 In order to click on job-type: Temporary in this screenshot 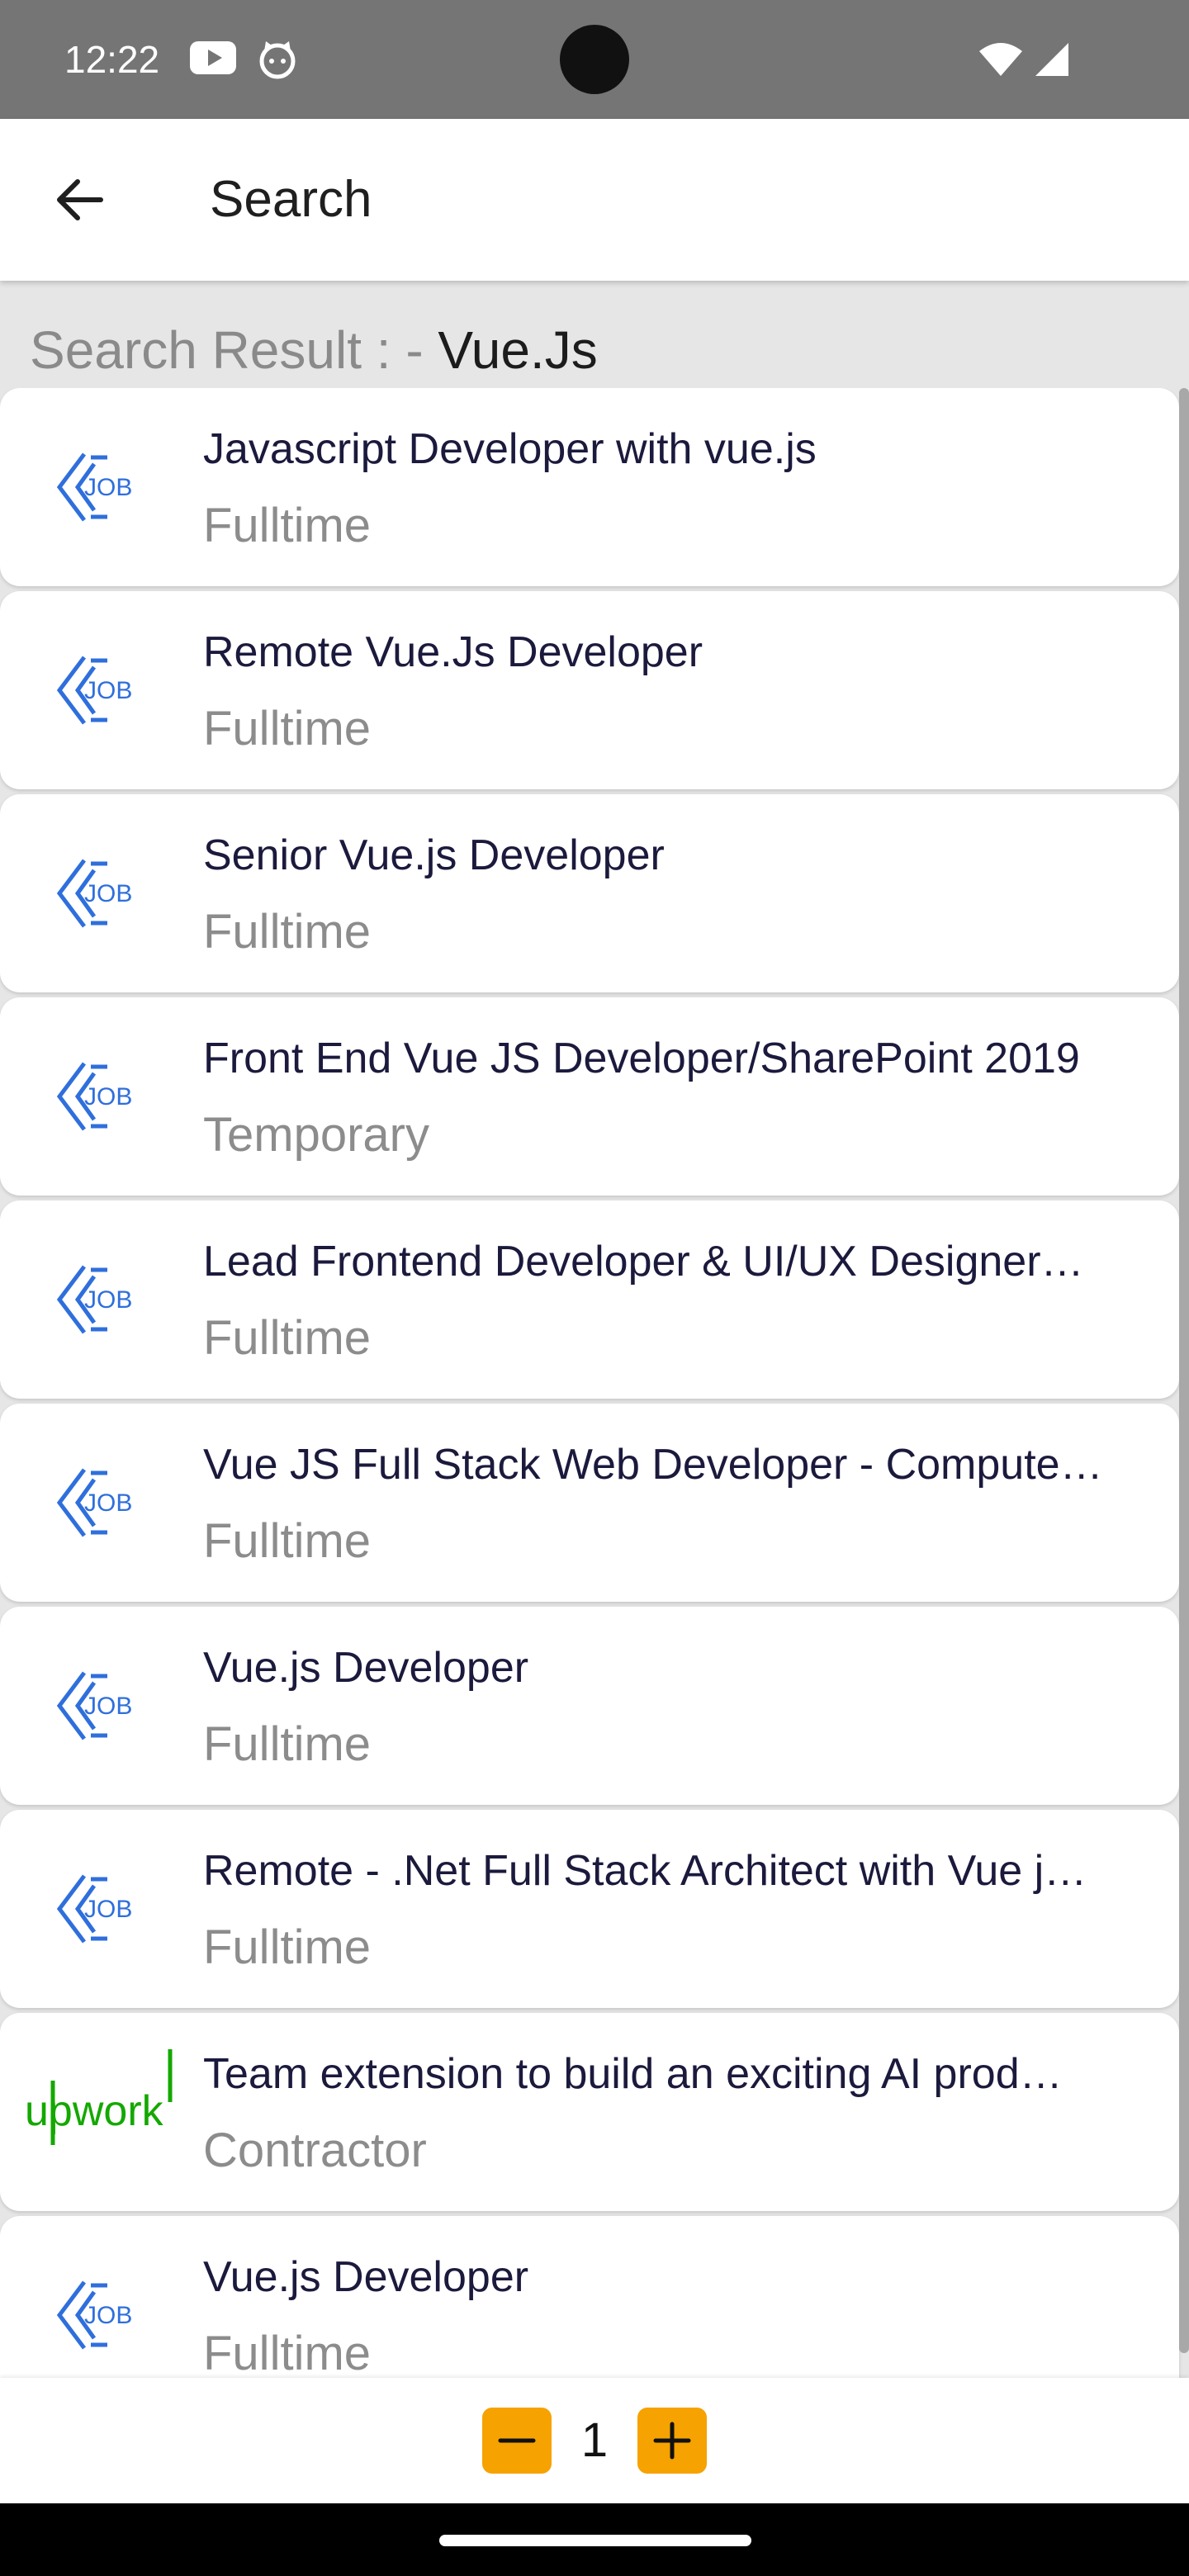, I will do `click(316, 1135)`.